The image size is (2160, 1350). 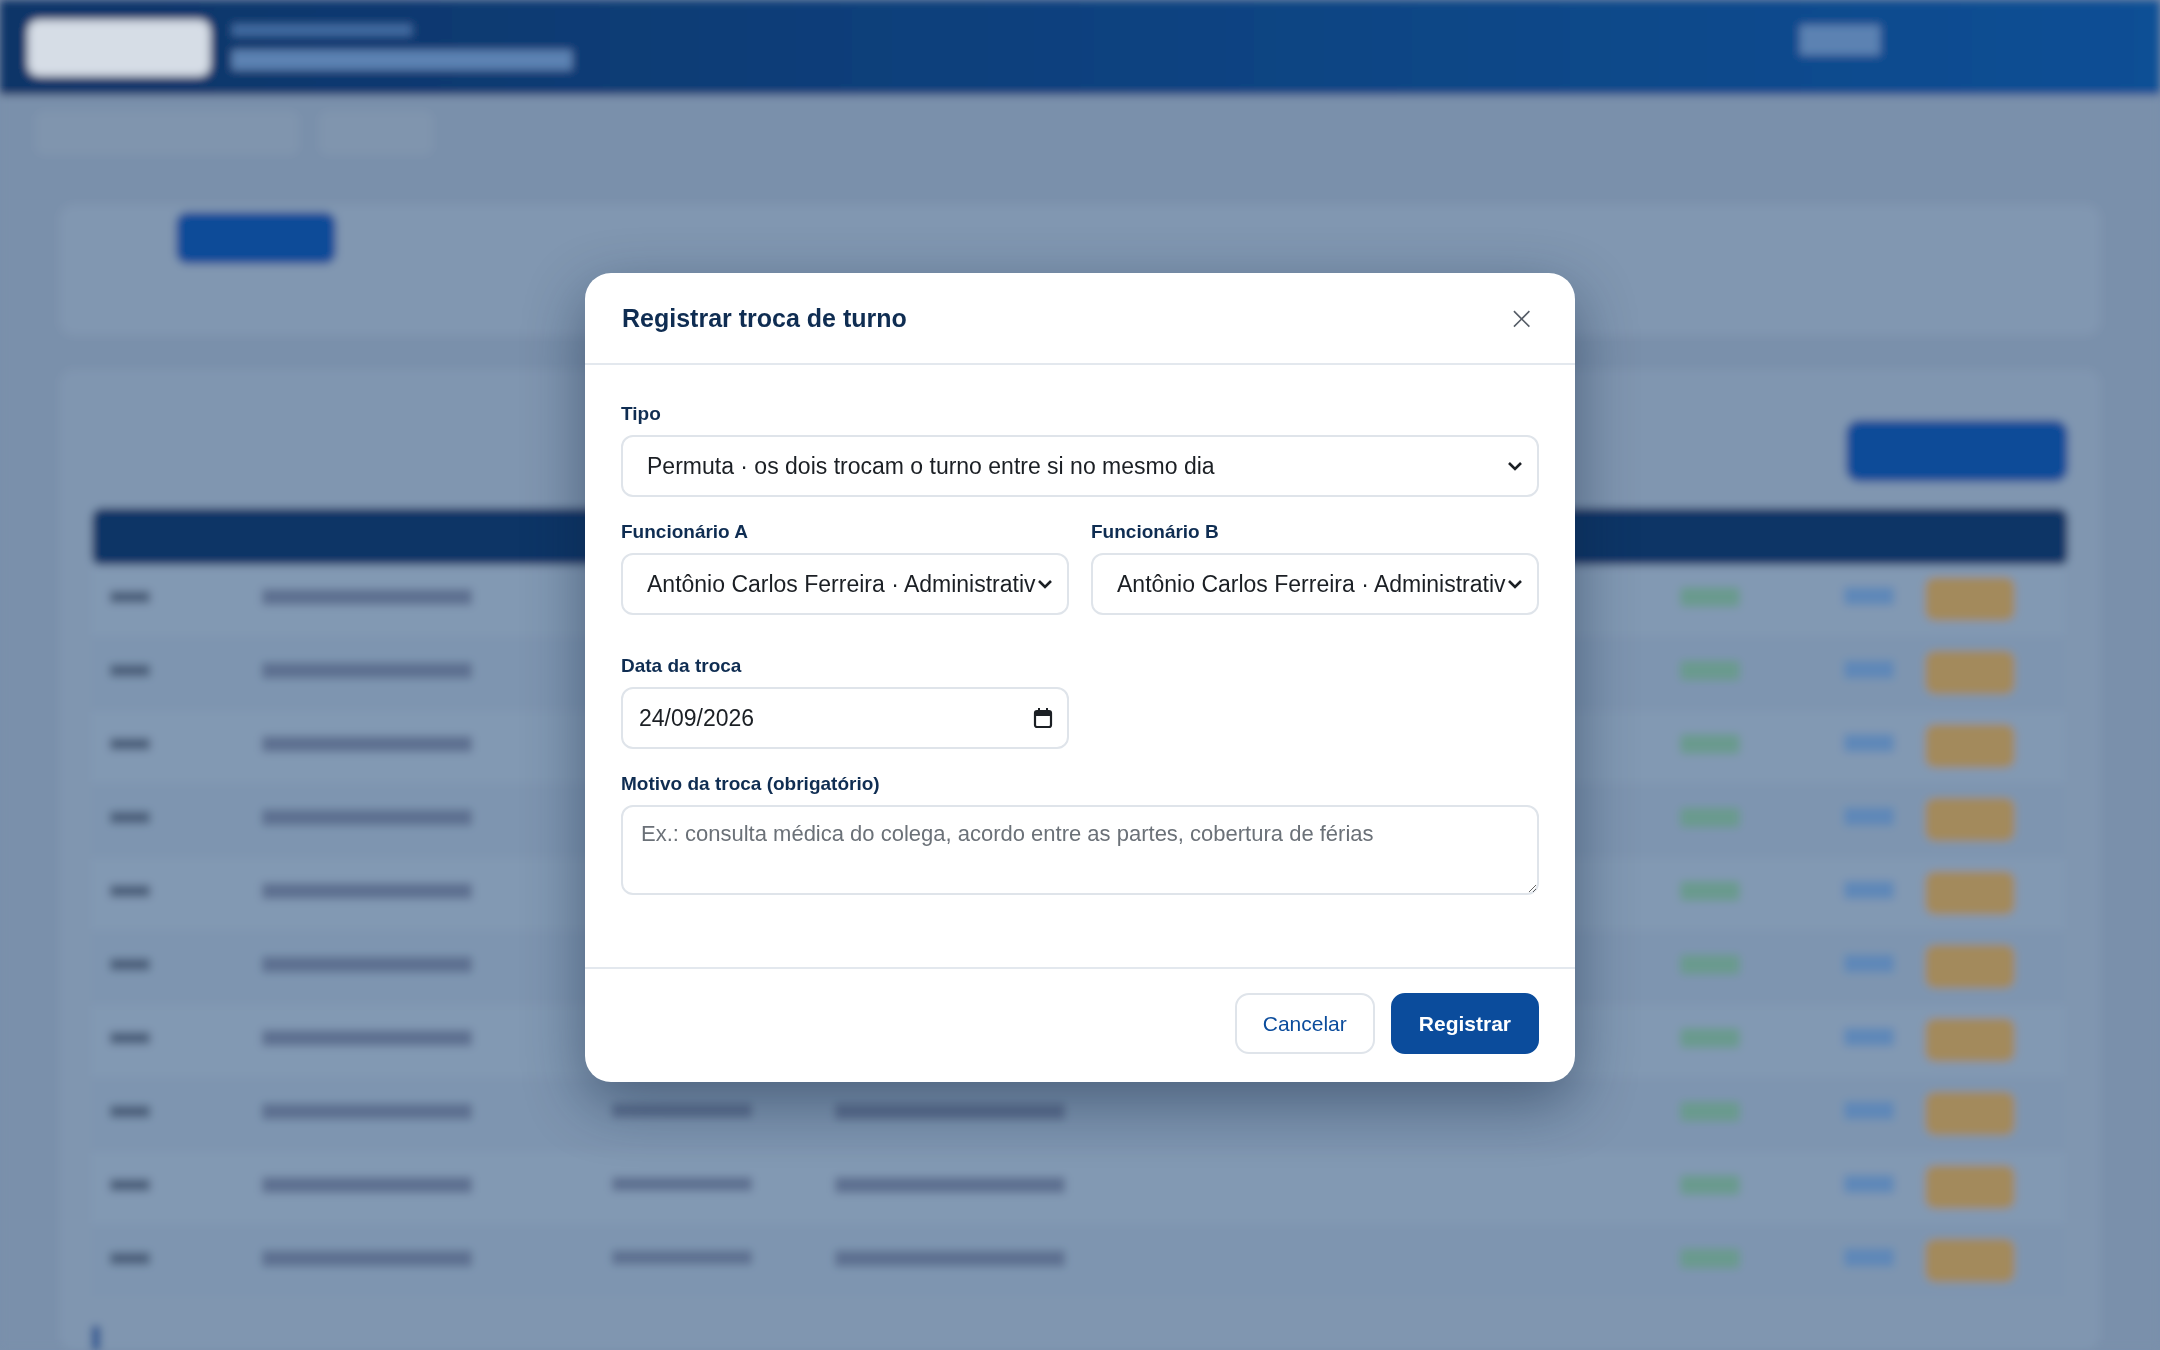 I want to click on dialog-title: Registrar troca de turno, so click(x=764, y=318).